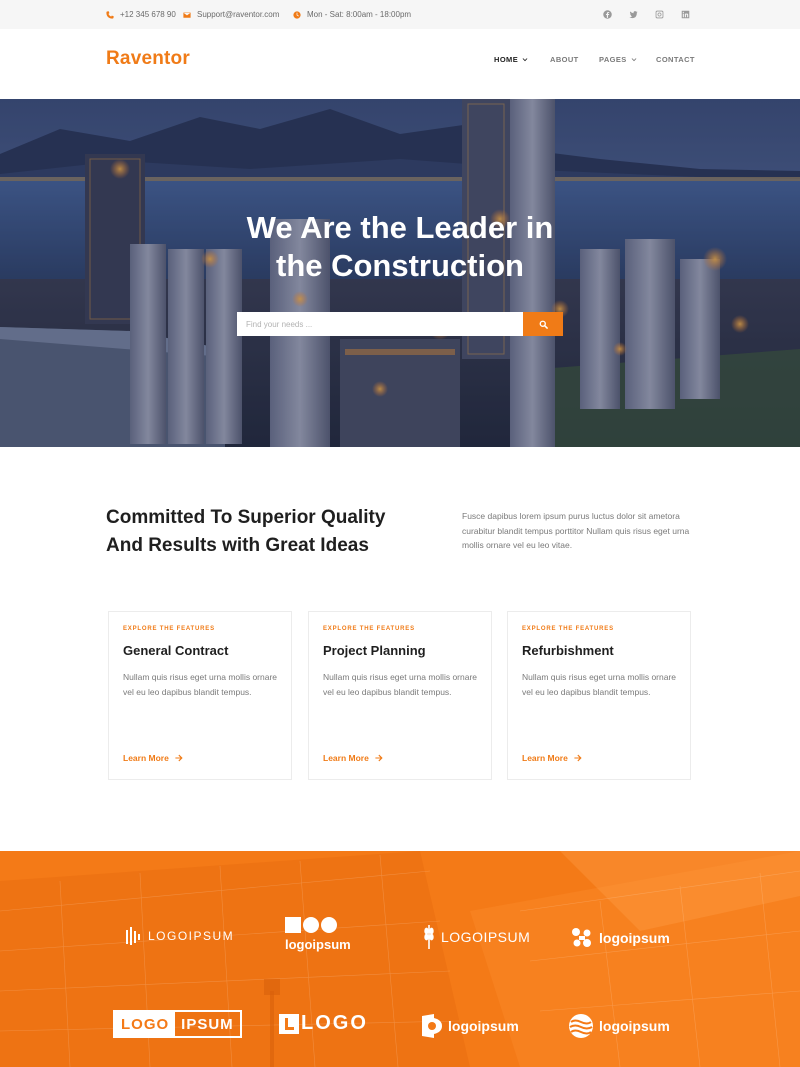 The height and width of the screenshot is (1067, 800). Describe the element at coordinates (432, 1026) in the screenshot. I see `half-circle-logo-icon` at that location.